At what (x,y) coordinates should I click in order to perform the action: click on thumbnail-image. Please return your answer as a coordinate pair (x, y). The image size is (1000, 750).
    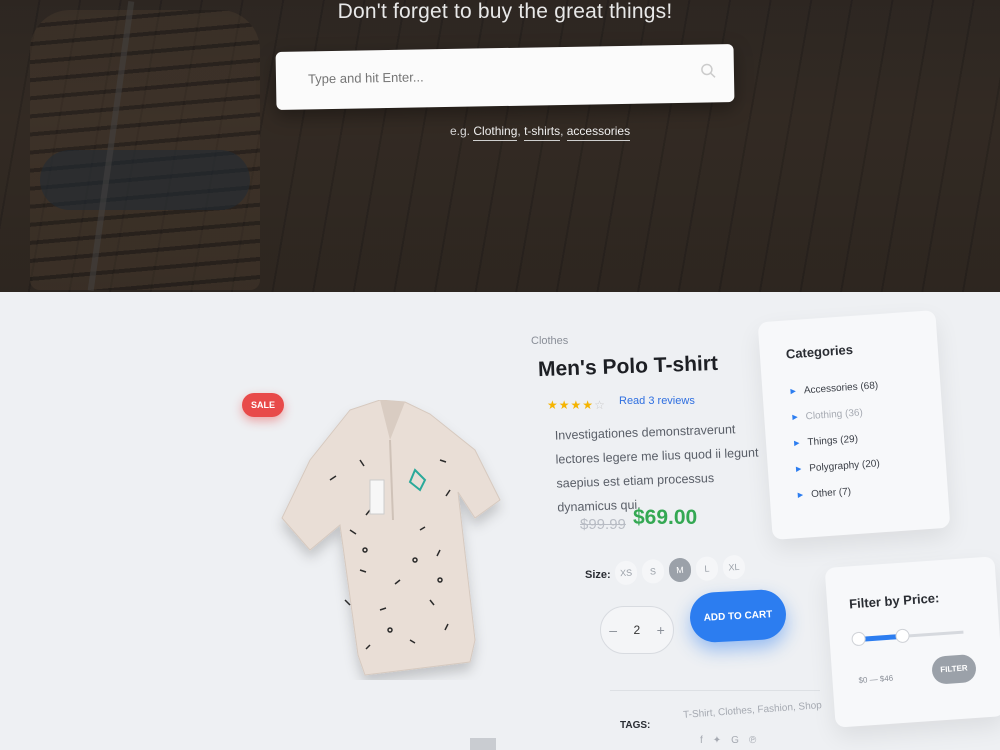
    Looking at the image, I should click on (483, 744).